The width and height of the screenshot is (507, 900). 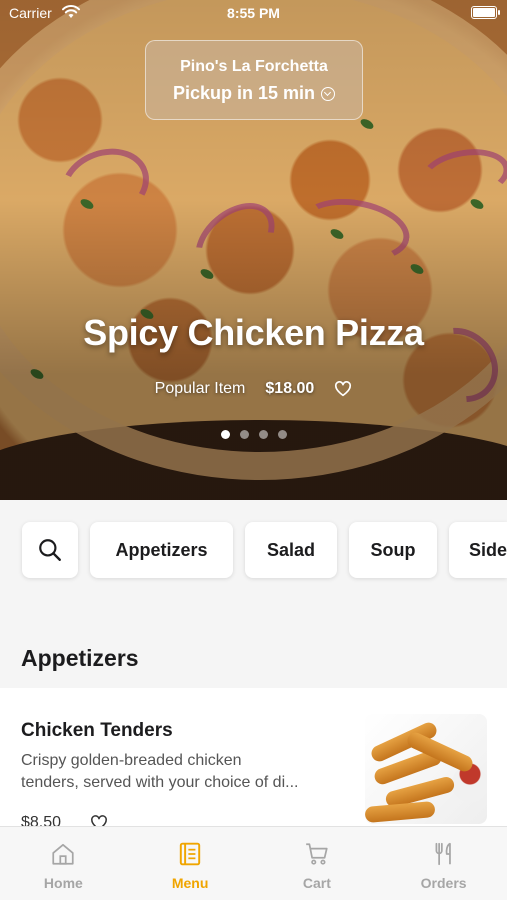 I want to click on tab-orders: Orders, so click(x=443, y=863).